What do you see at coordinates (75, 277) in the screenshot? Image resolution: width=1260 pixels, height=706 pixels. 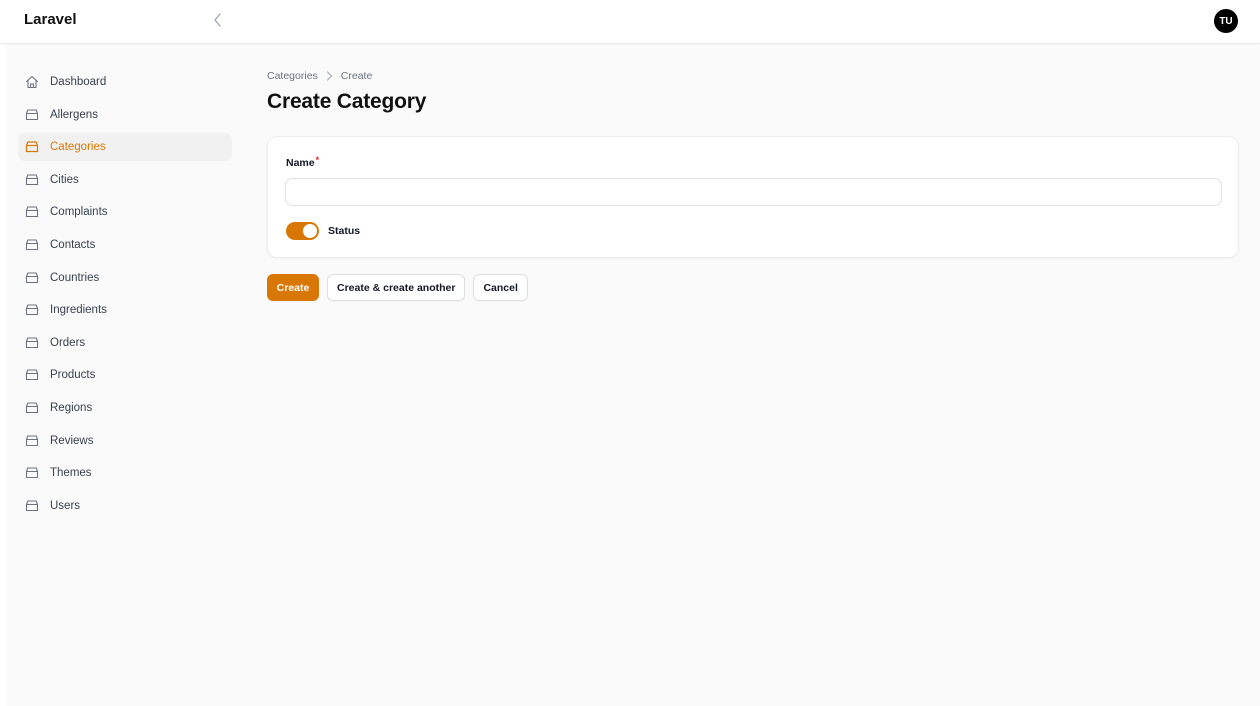 I see `sidebar-item-label: Countries` at bounding box center [75, 277].